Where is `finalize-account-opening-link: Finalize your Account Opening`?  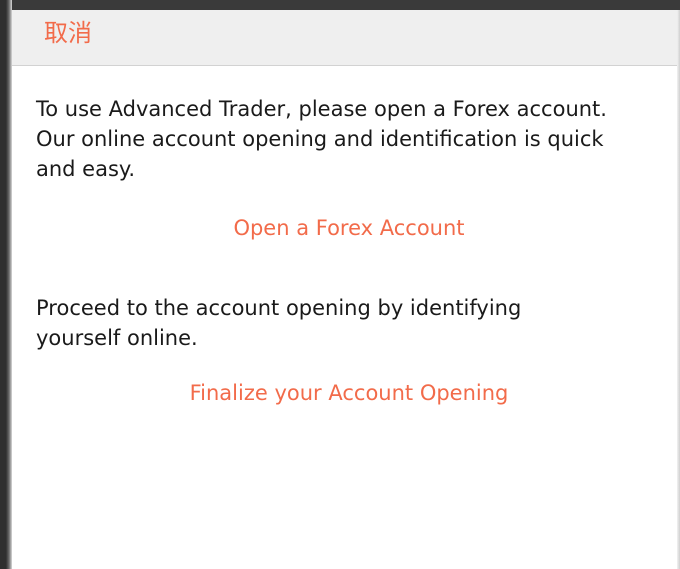
finalize-account-opening-link: Finalize your Account Opening is located at coordinates (349, 393).